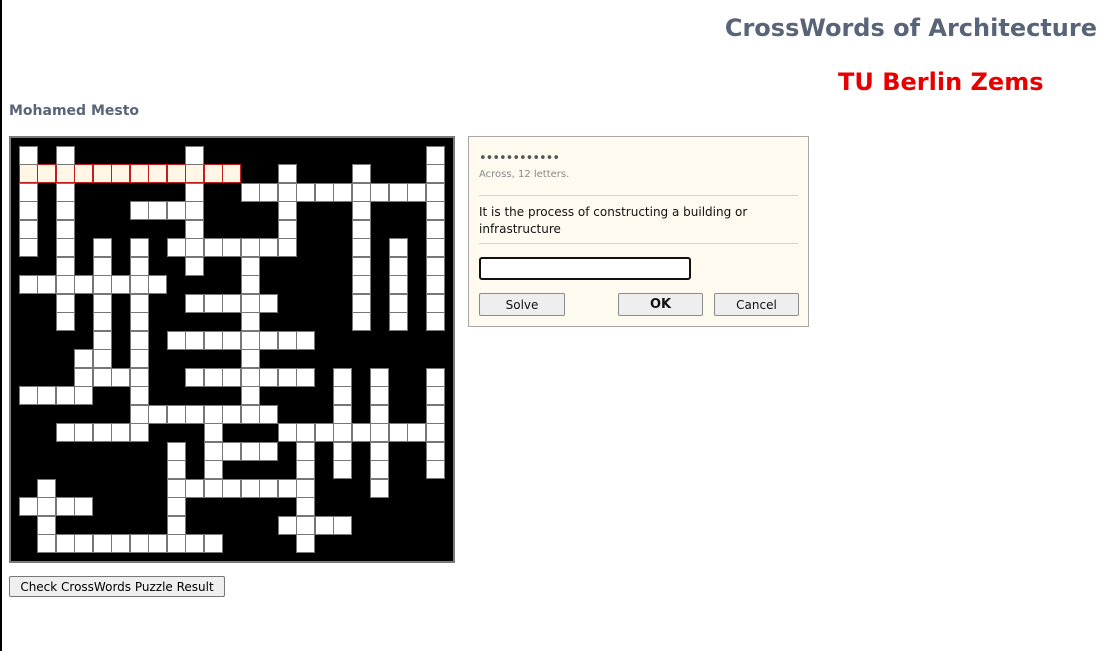 The width and height of the screenshot is (1102, 651). I want to click on answer-input, so click(585, 268).